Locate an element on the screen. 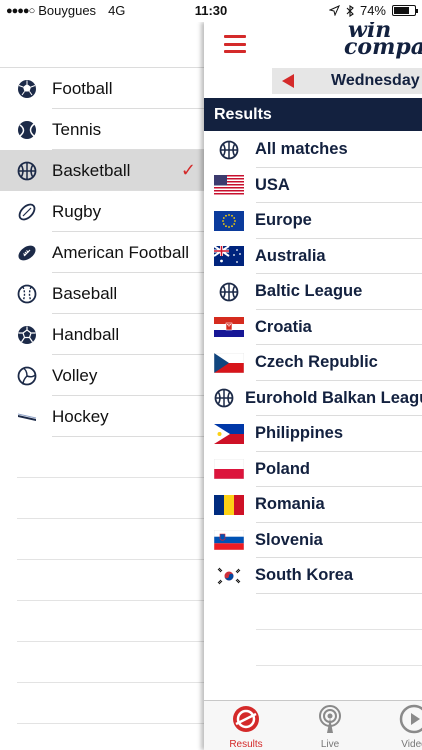 This screenshot has width=422, height=750. tab-live-label: Live is located at coordinates (330, 744).